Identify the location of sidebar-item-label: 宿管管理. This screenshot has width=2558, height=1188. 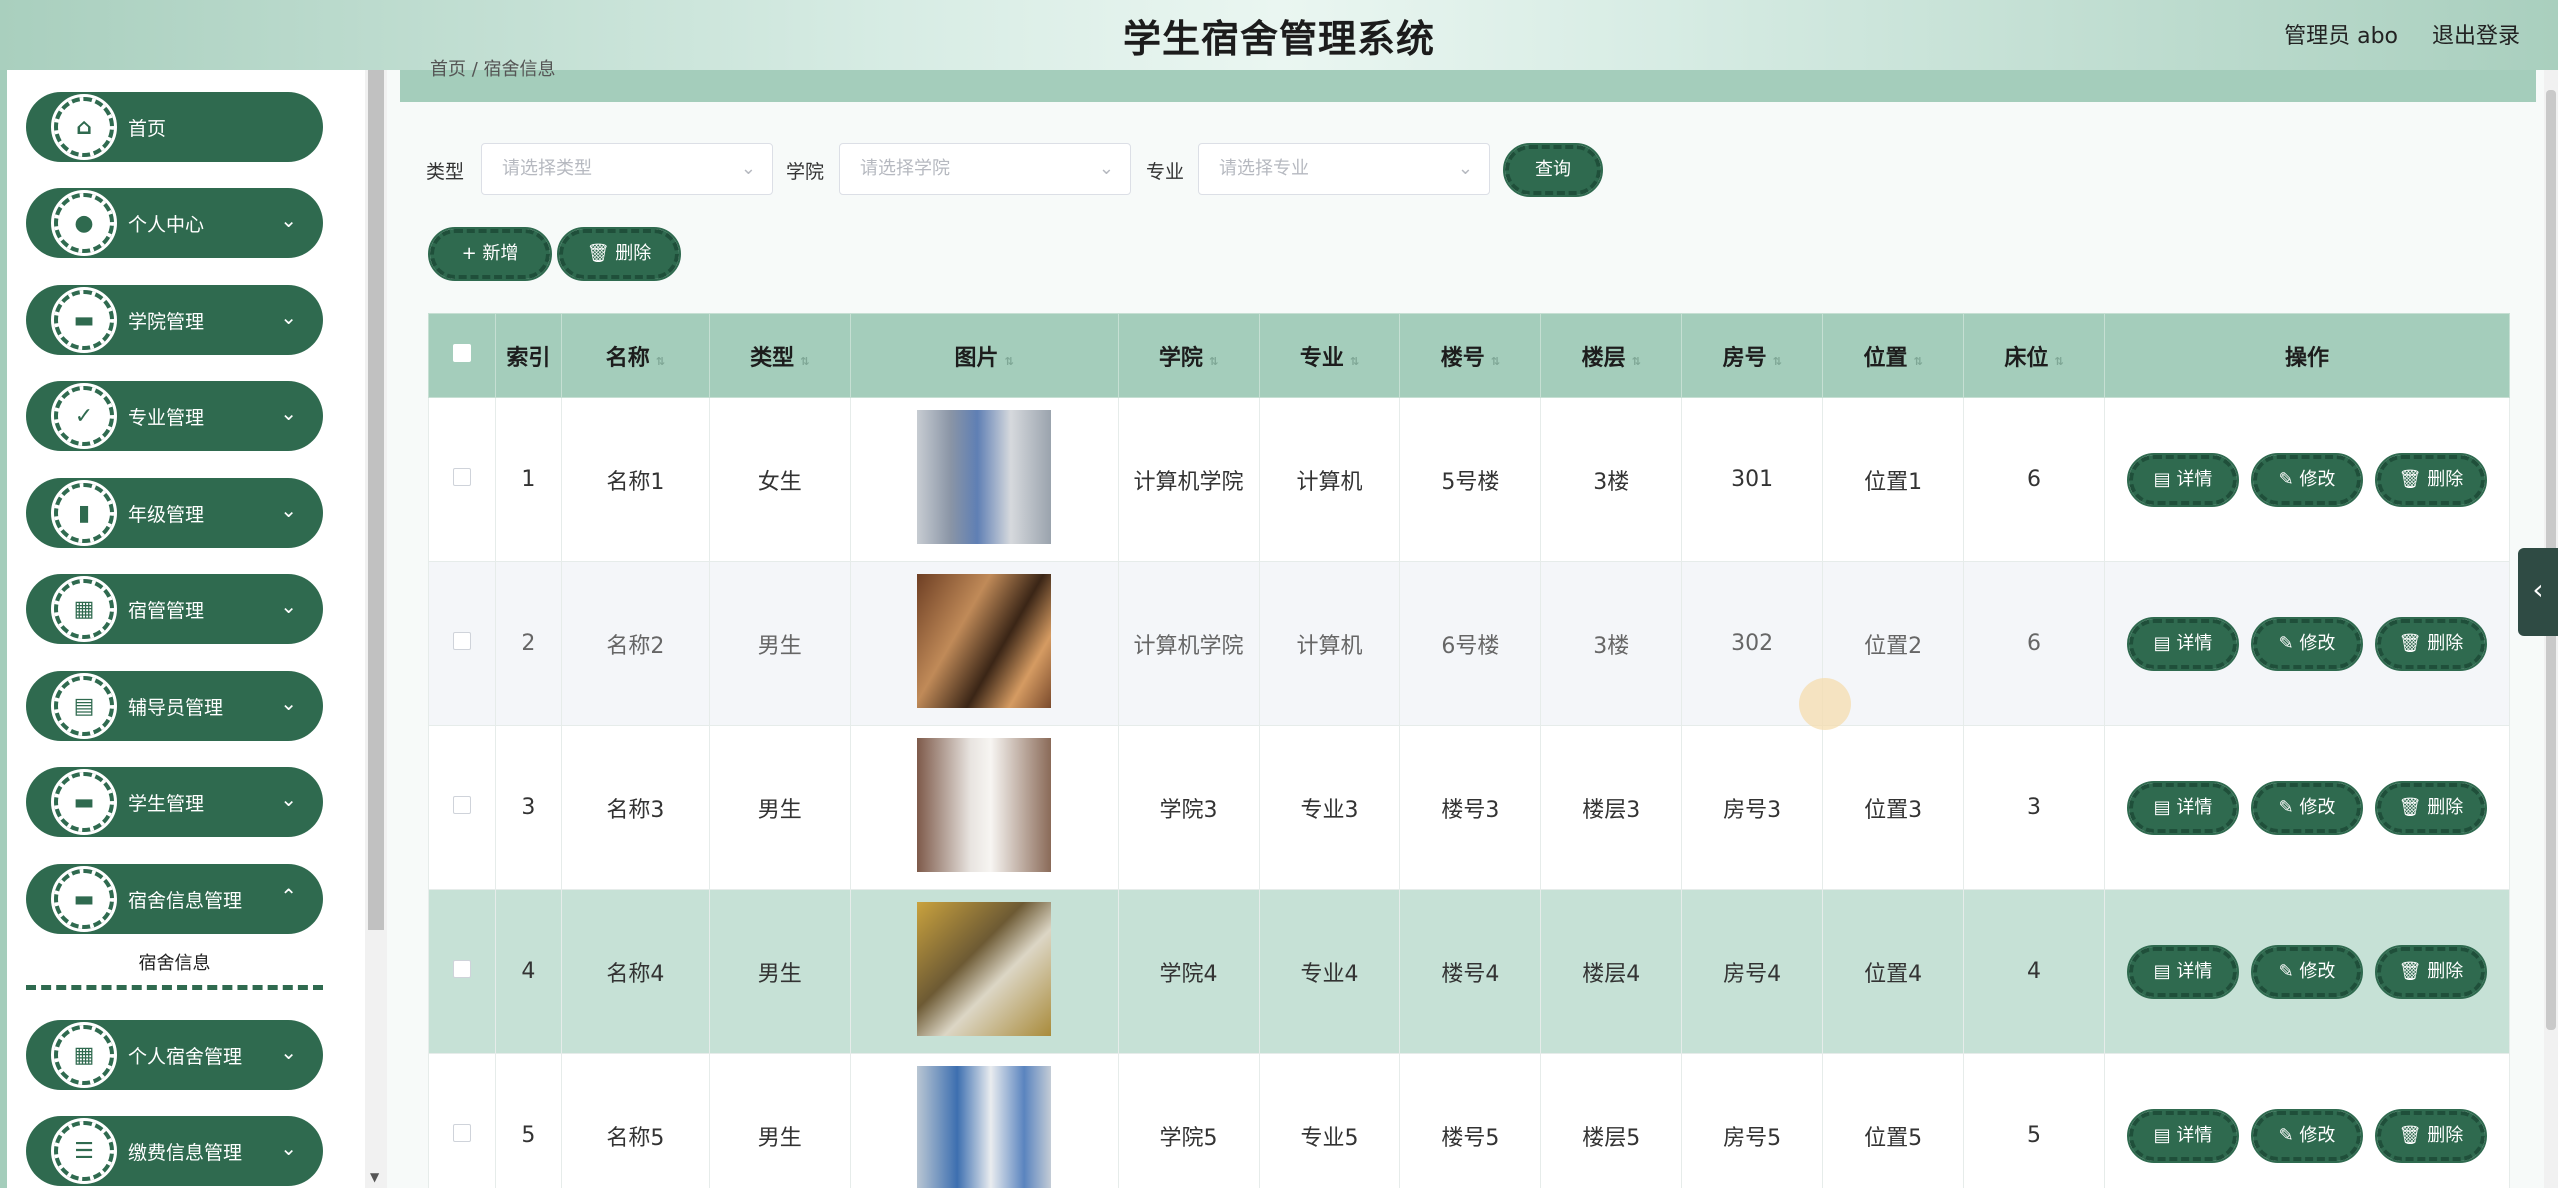
(166, 611).